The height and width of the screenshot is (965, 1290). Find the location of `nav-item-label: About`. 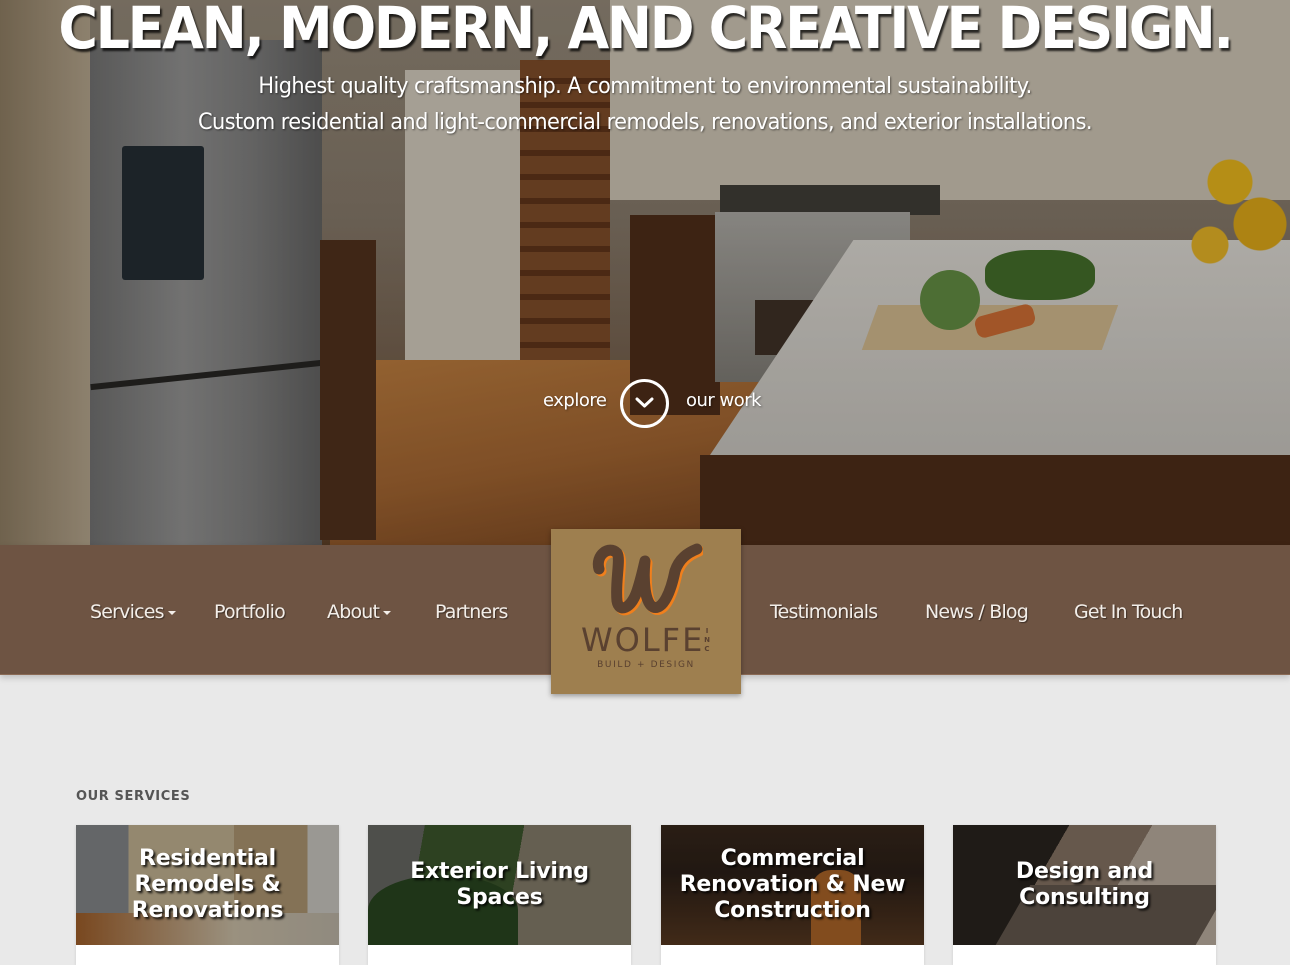

nav-item-label: About is located at coordinates (353, 612).